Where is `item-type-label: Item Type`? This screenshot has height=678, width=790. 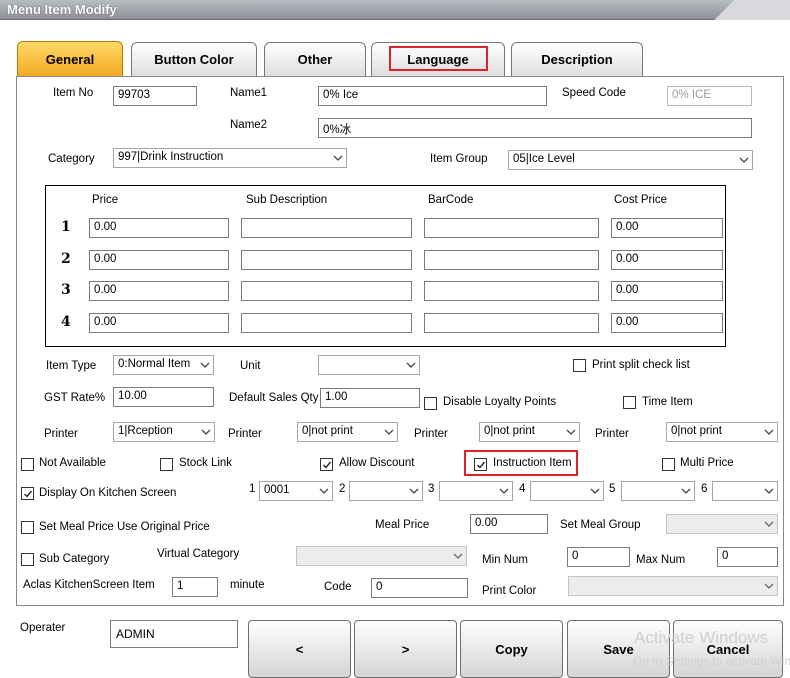 item-type-label: Item Type is located at coordinates (71, 366).